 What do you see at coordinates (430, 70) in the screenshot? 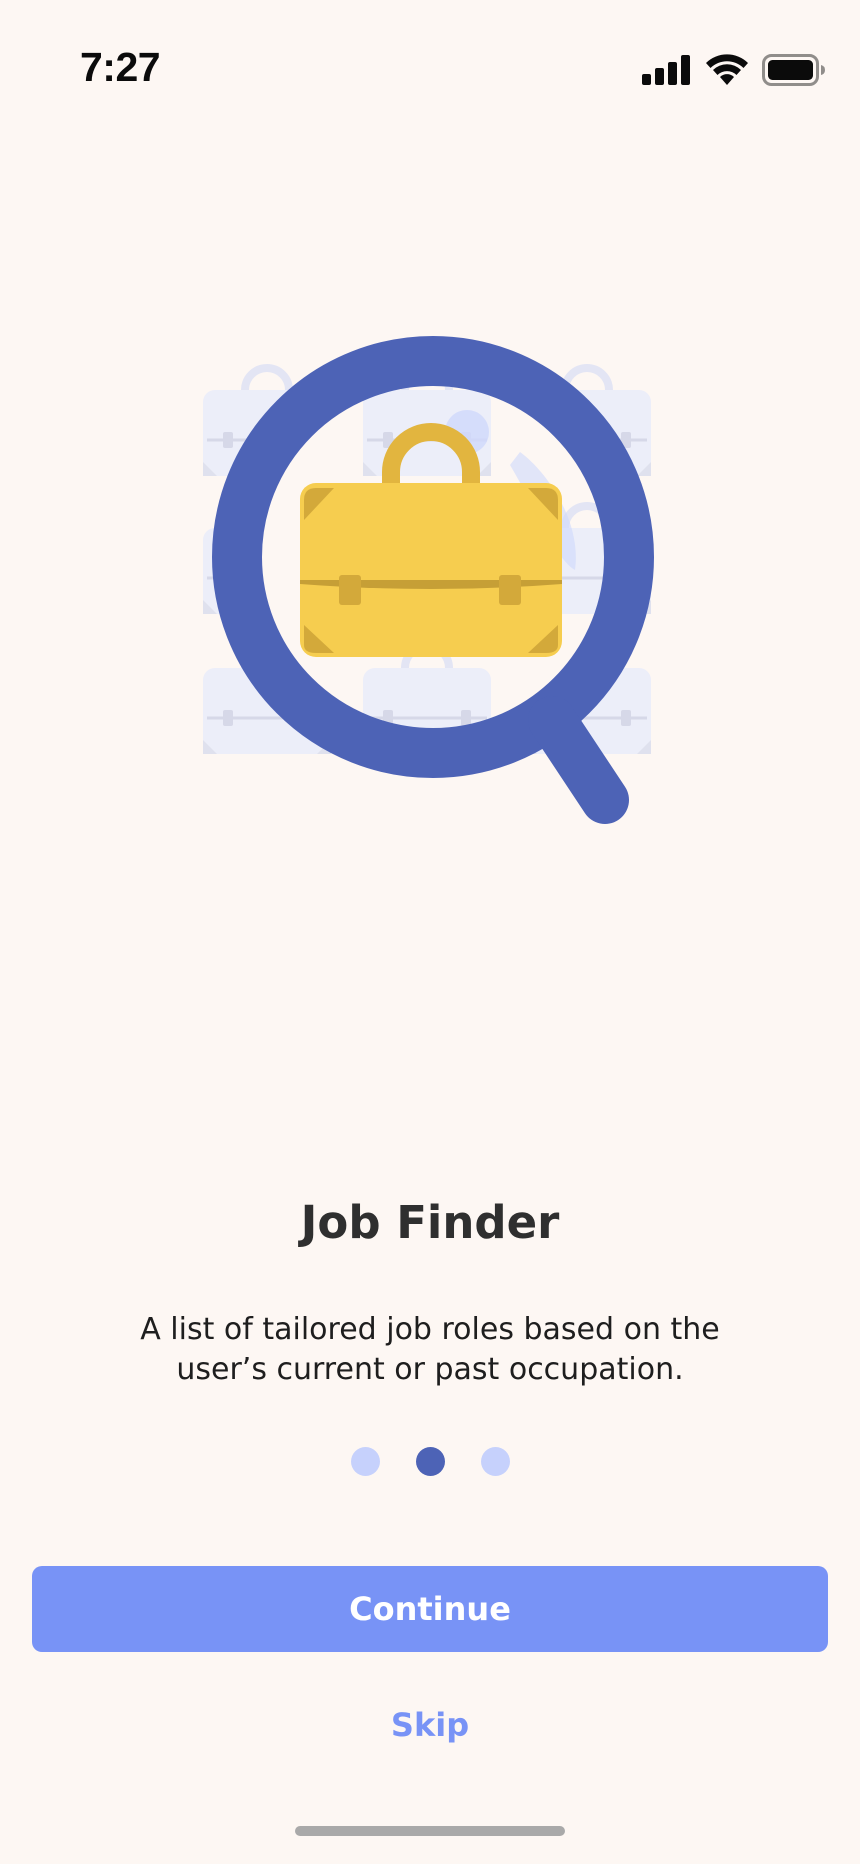
I see `status-bar: 7:27` at bounding box center [430, 70].